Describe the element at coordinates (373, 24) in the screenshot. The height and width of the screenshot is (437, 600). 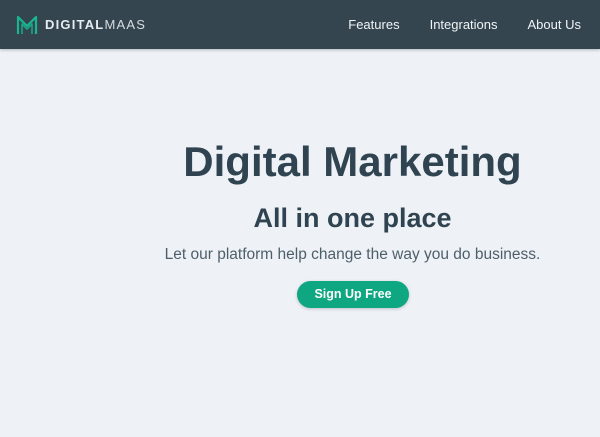
I see `nav-link-features: Features` at that location.